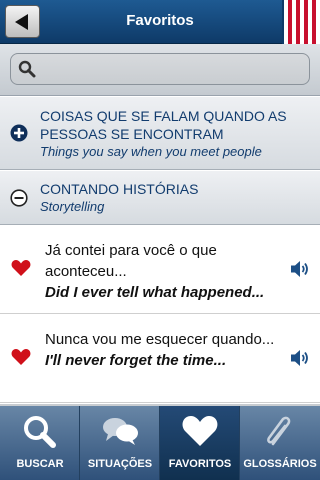 The width and height of the screenshot is (320, 480). What do you see at coordinates (200, 464) in the screenshot?
I see `tab-label: FAVORITOS` at bounding box center [200, 464].